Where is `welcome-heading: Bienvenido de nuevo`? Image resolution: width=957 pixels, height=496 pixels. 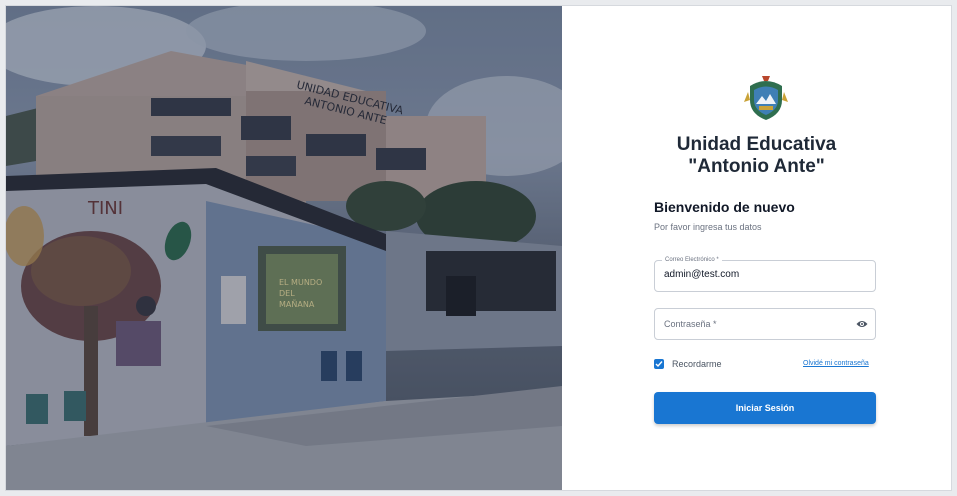 welcome-heading: Bienvenido de nuevo is located at coordinates (724, 207).